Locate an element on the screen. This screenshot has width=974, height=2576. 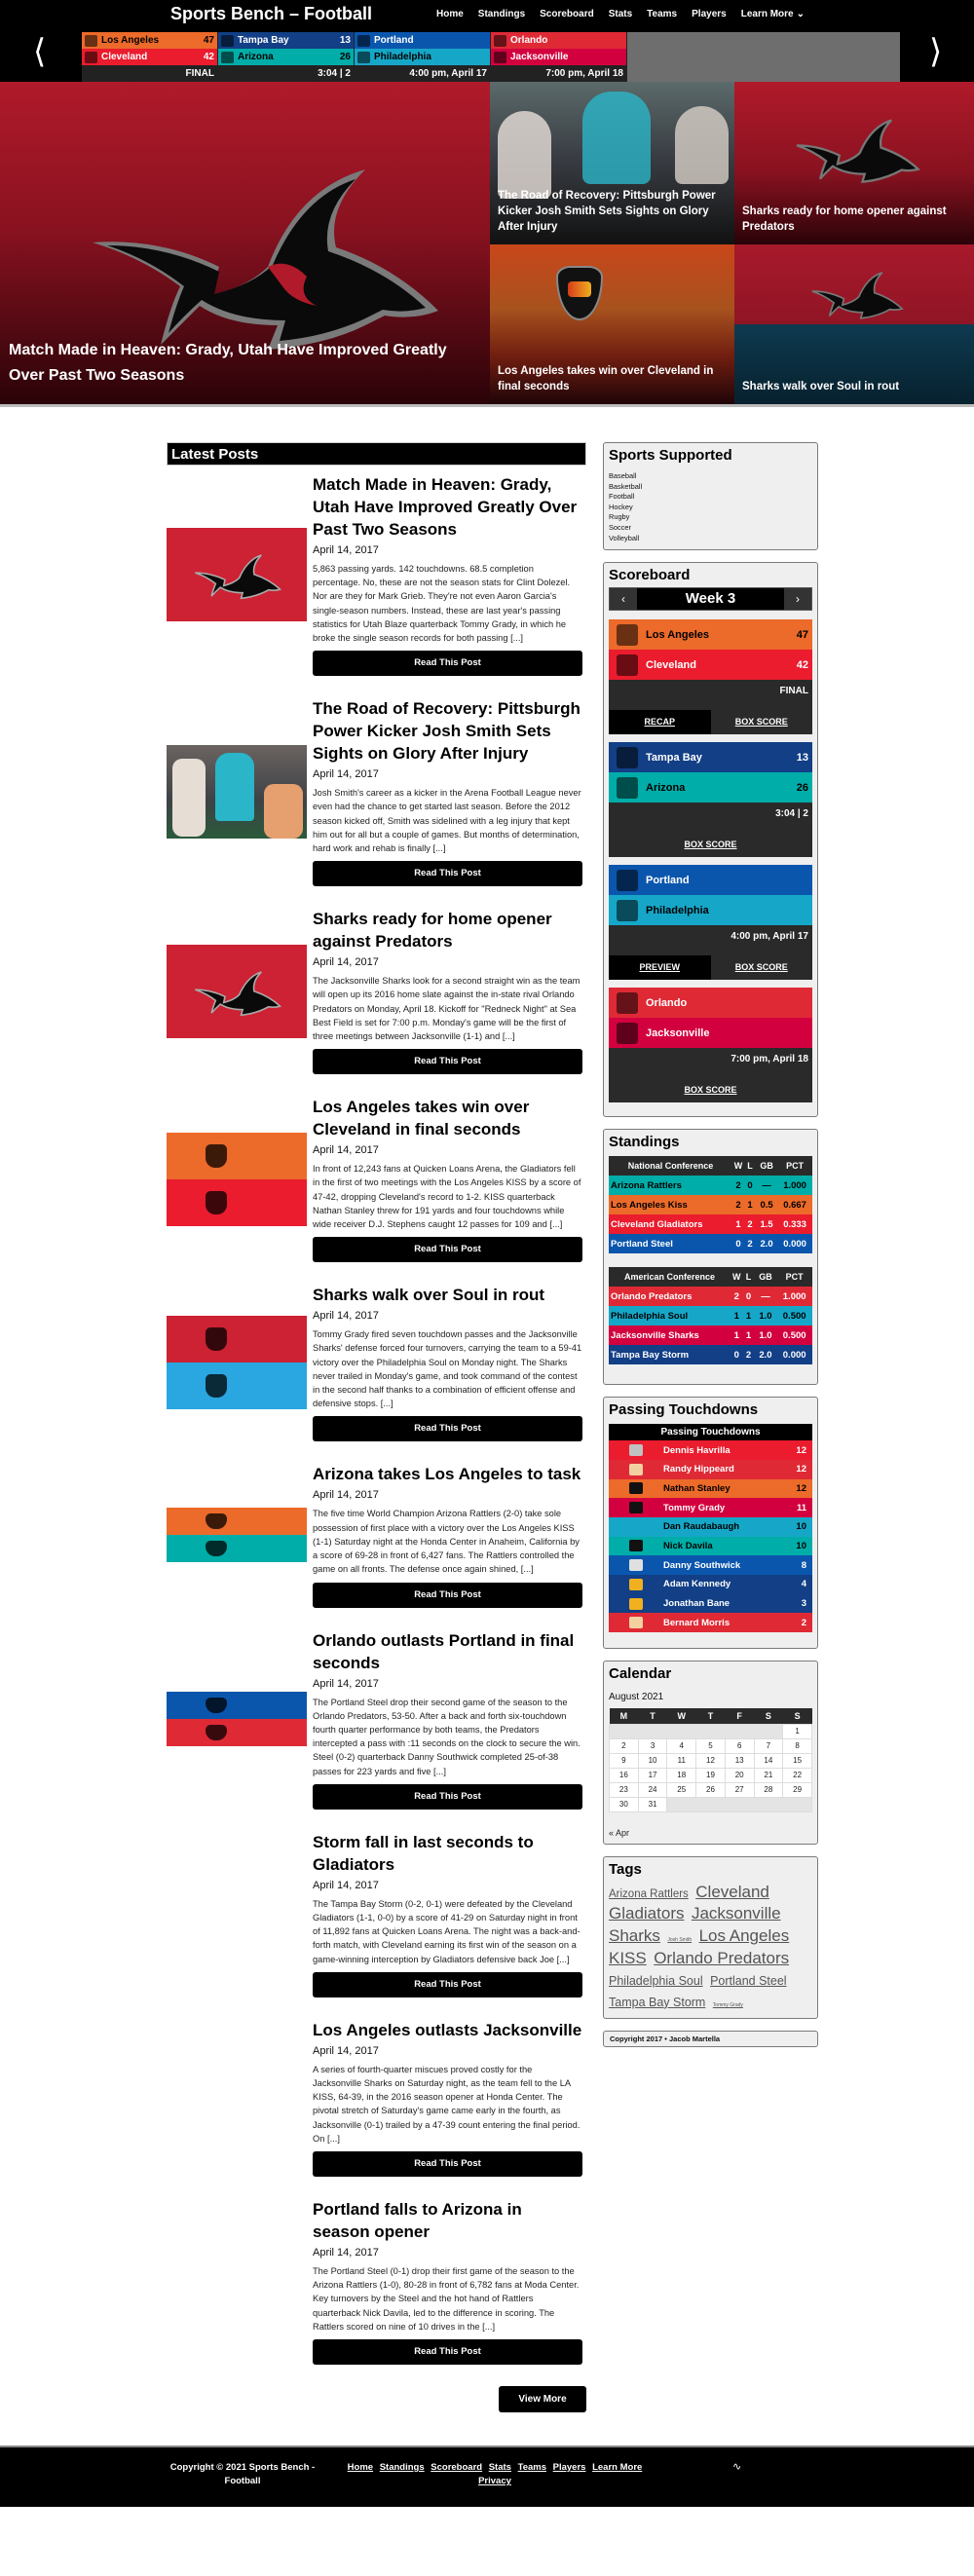
team-name: Los Angeles Kiss is located at coordinates (670, 1204).